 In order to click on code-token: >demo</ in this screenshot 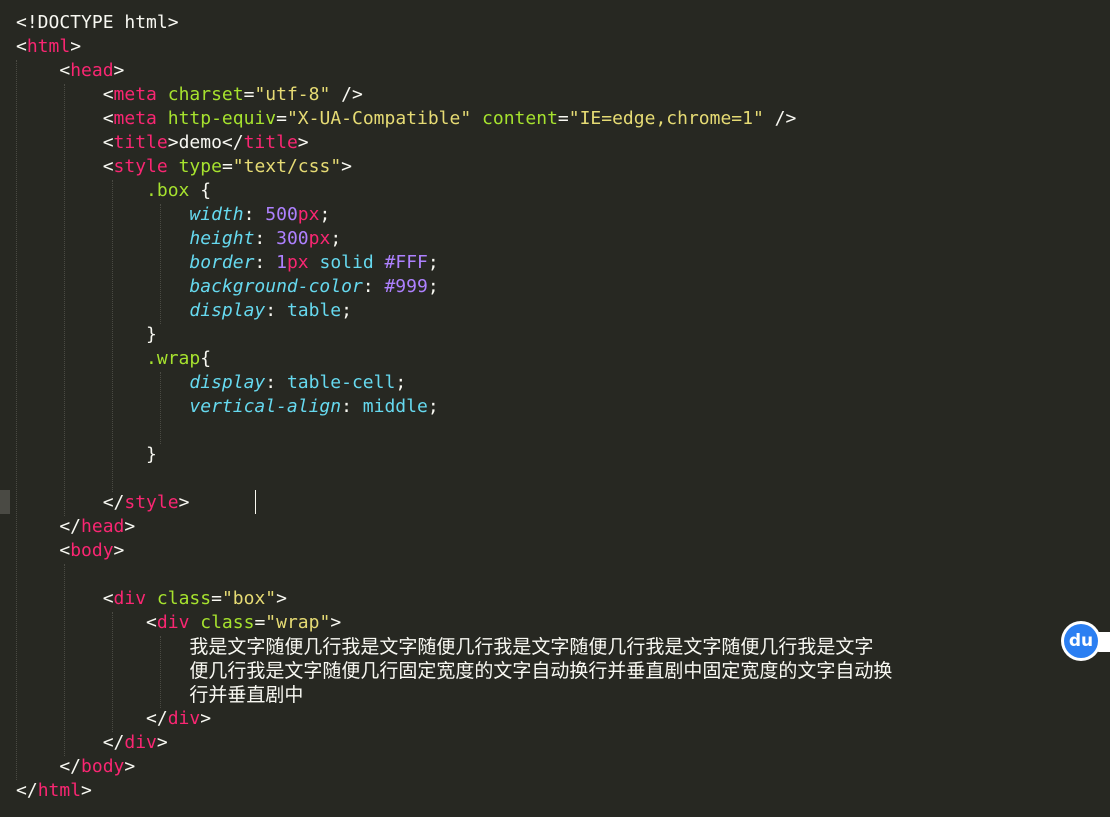, I will do `click(205, 142)`.